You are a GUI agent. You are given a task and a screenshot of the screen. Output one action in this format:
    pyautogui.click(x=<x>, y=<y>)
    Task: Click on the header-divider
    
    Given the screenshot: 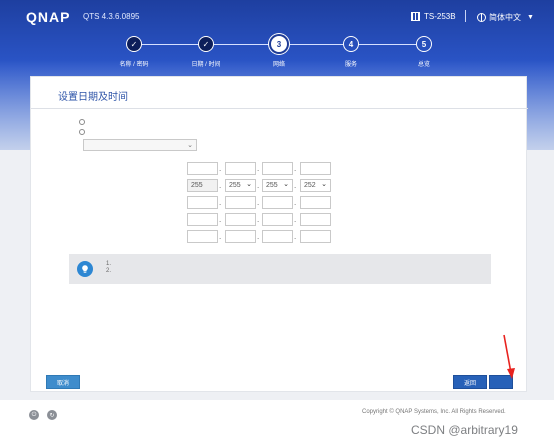 What is the action you would take?
    pyautogui.click(x=465, y=16)
    